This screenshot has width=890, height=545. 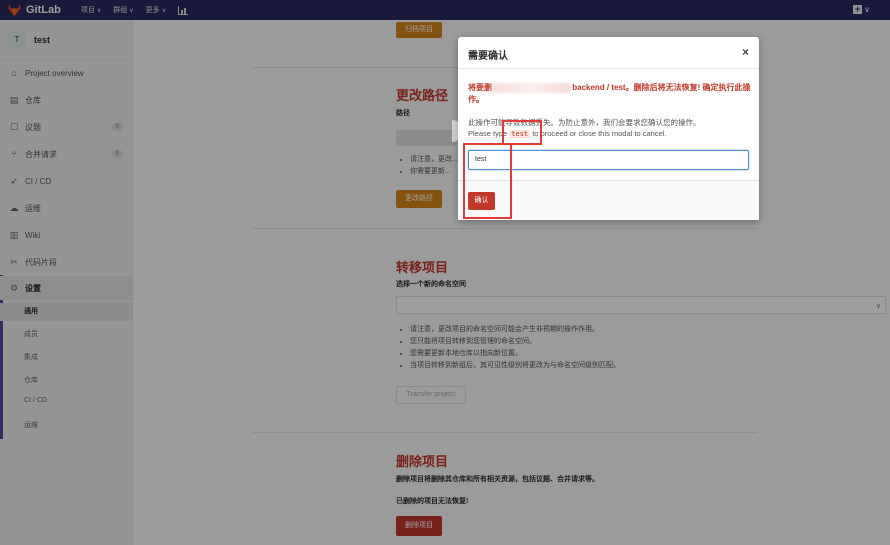 I want to click on modal-warning-text: 将要删 backend / test。删除后将无法恢复! 确定执行此操作。, so click(x=610, y=94).